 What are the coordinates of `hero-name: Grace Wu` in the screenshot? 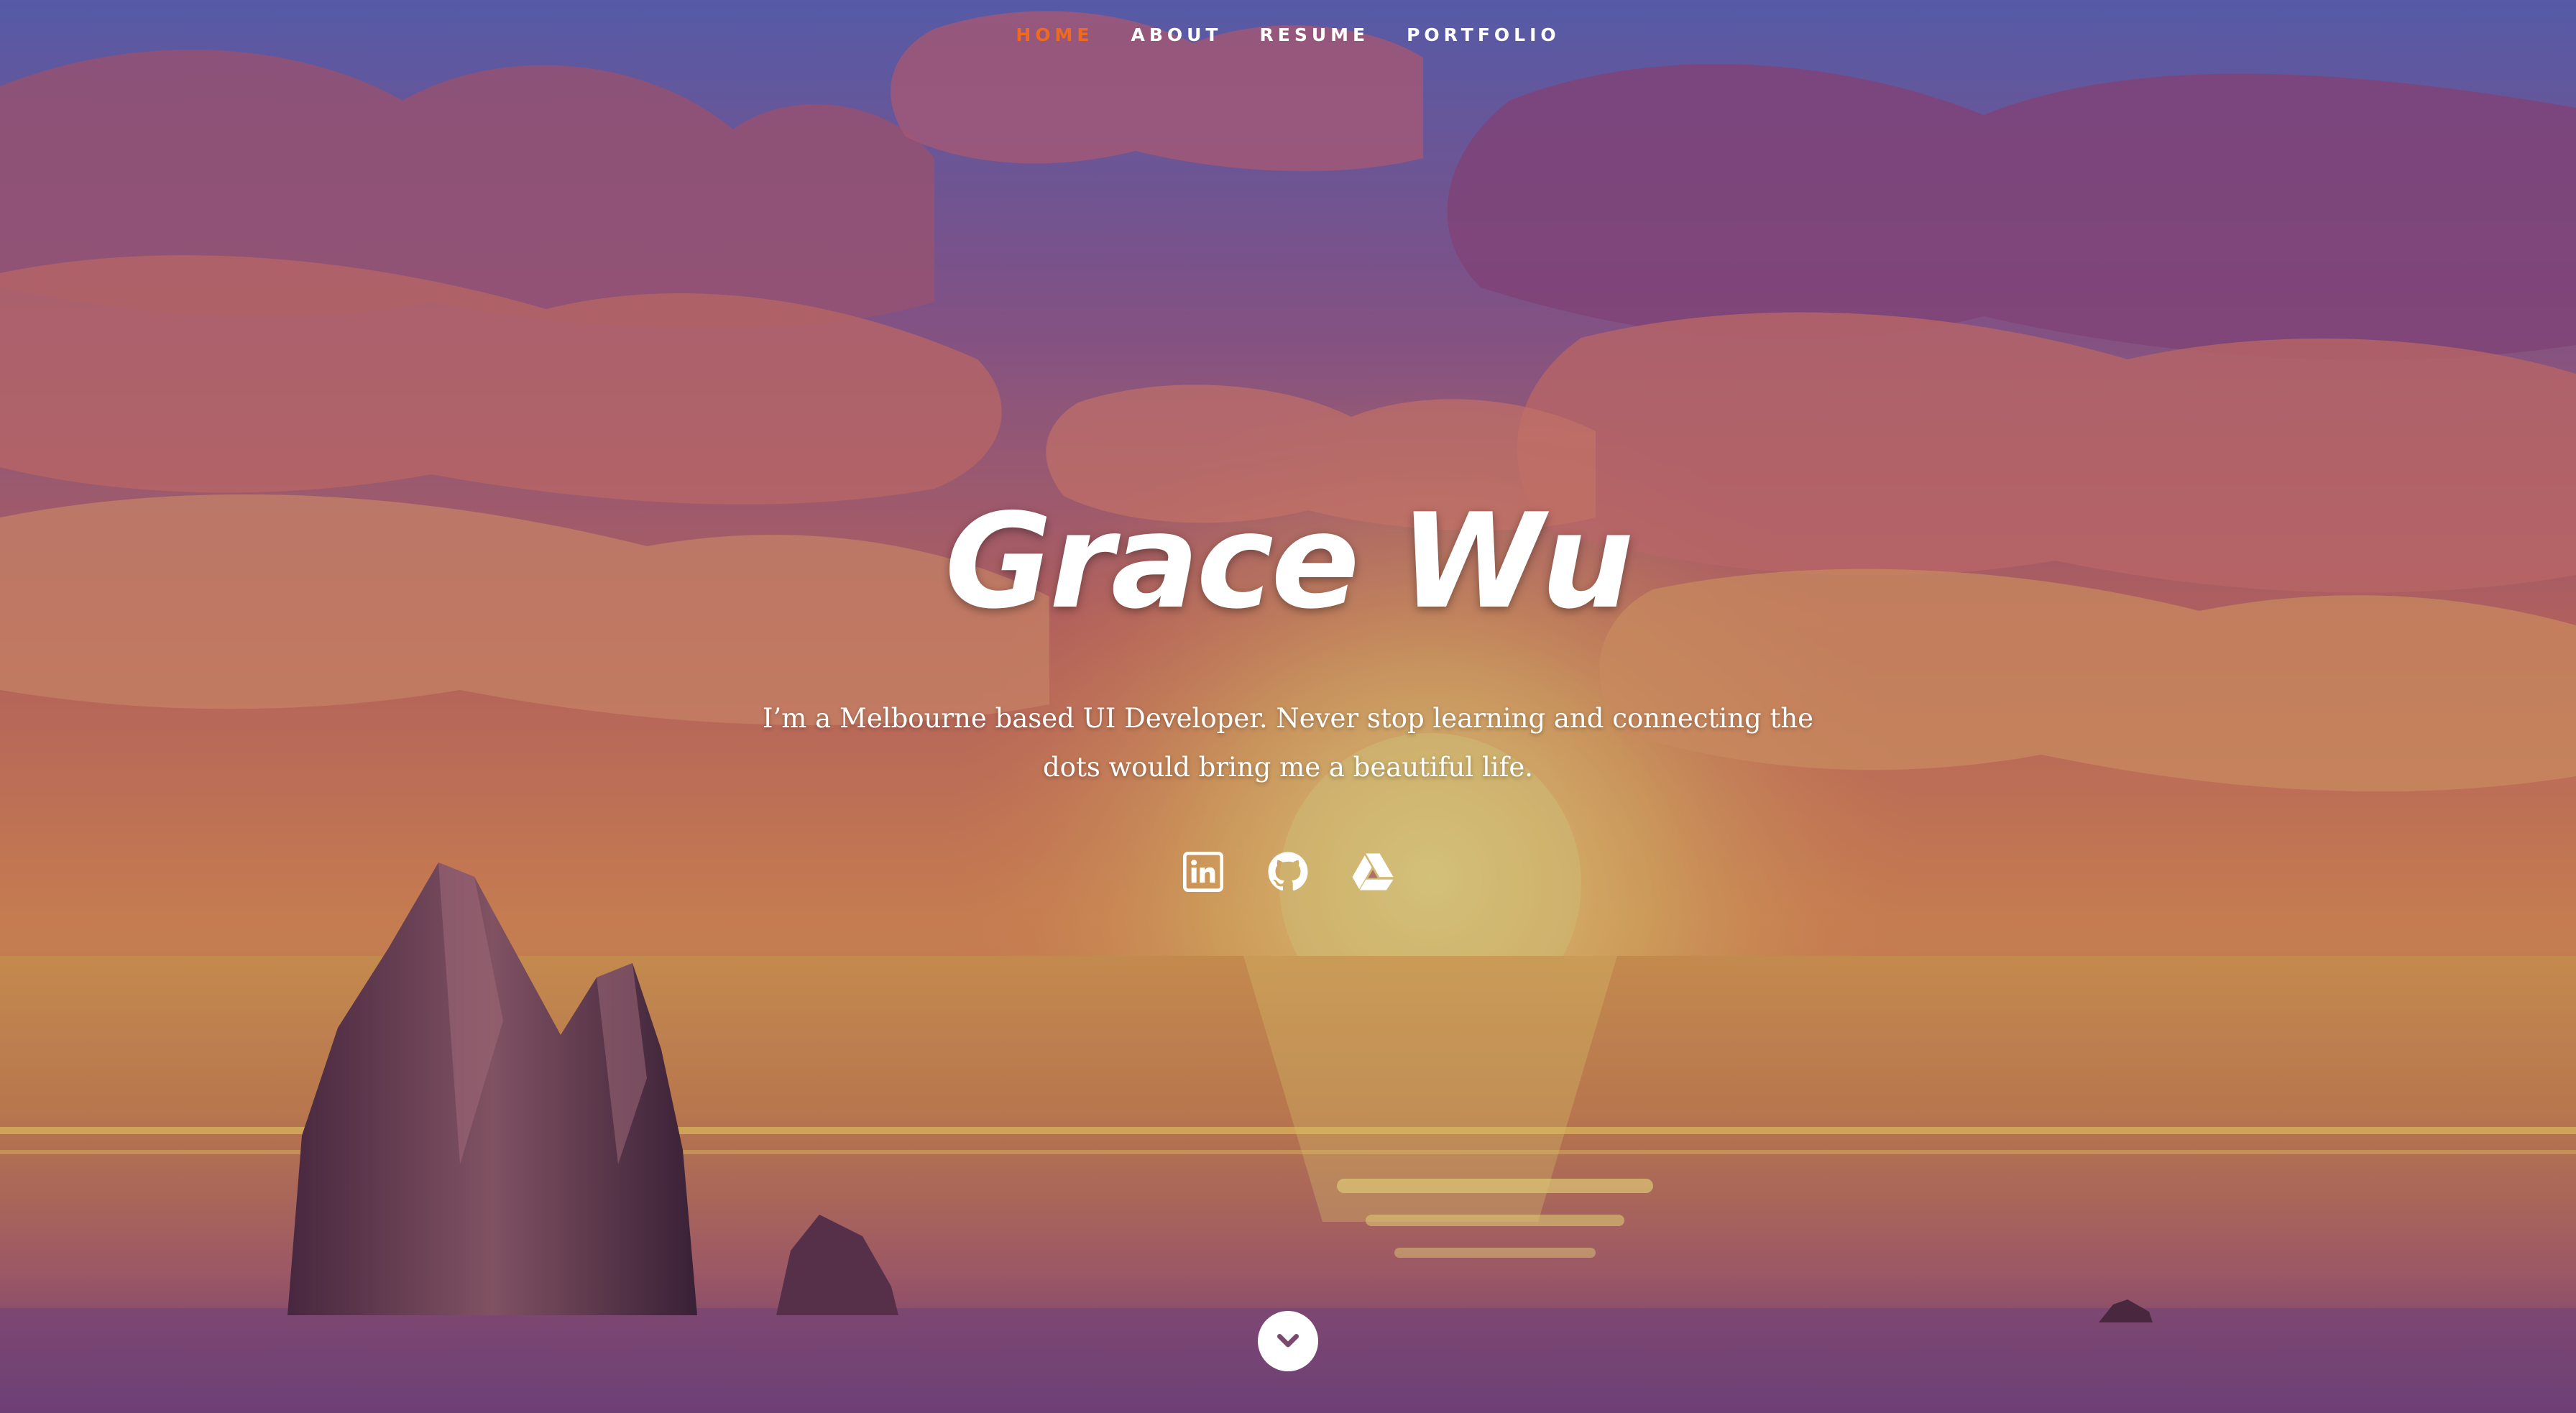 It's located at (1289, 561).